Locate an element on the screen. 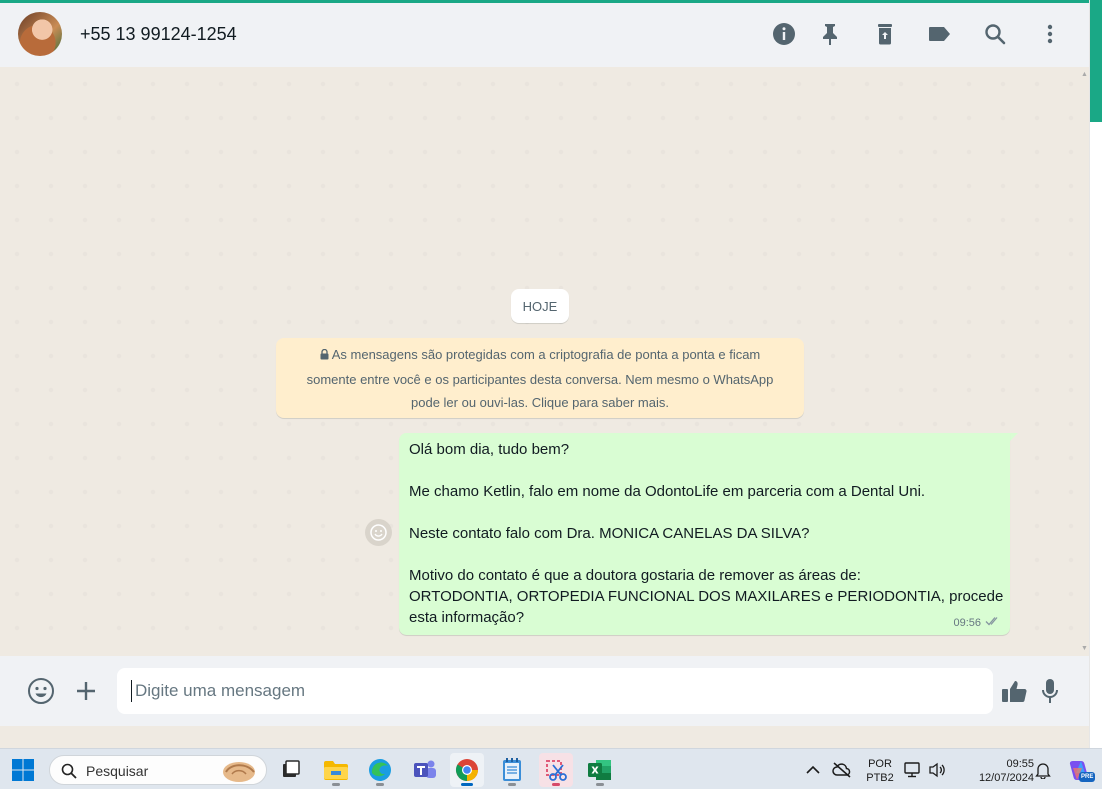 The image size is (1102, 789). delete-icon is located at coordinates (885, 34).